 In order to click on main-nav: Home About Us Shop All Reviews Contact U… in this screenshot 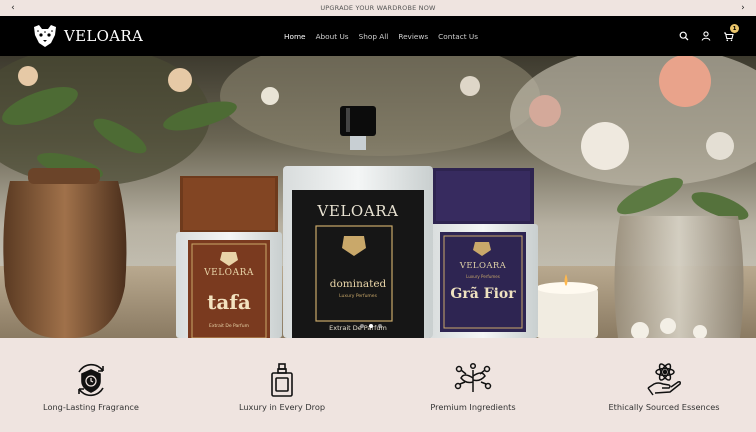, I will do `click(381, 36)`.